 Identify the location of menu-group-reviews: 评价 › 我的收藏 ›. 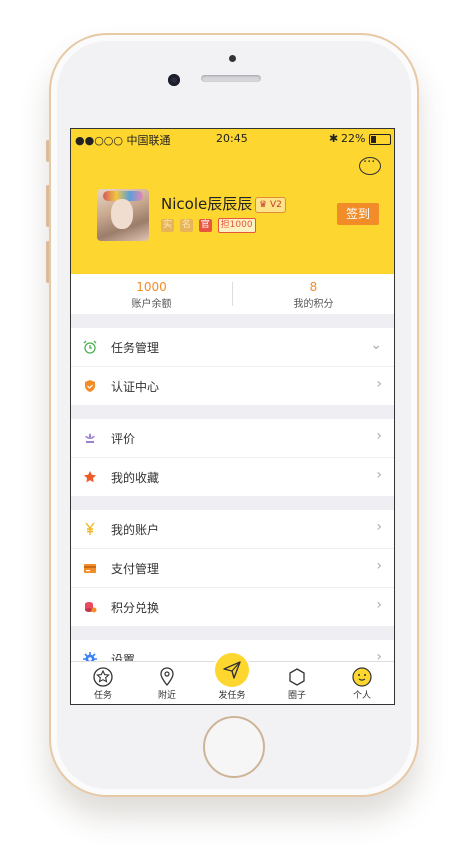
(232, 457).